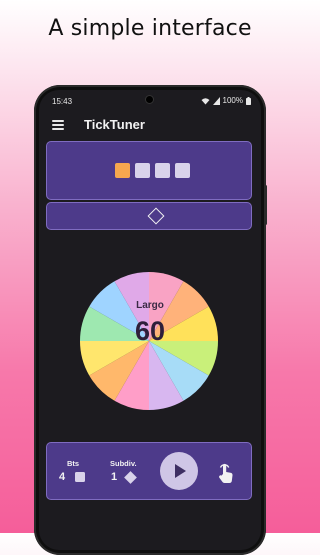 This screenshot has height=555, width=320. Describe the element at coordinates (150, 125) in the screenshot. I see `app-bar: TickTuner` at that location.